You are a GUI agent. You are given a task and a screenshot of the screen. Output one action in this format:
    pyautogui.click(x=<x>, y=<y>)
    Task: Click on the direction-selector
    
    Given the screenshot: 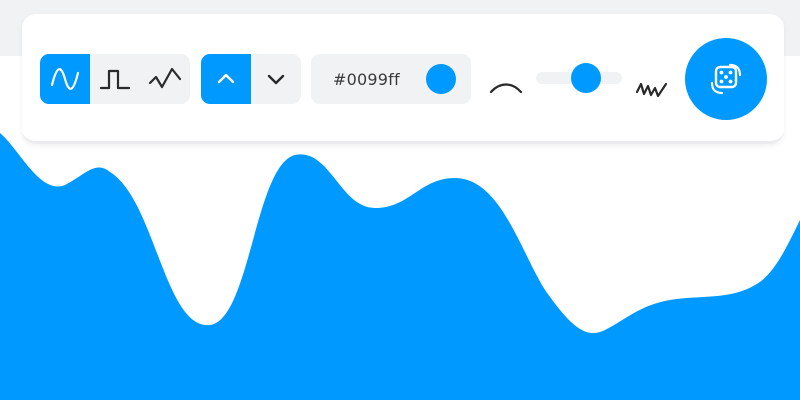 What is the action you would take?
    pyautogui.click(x=251, y=79)
    